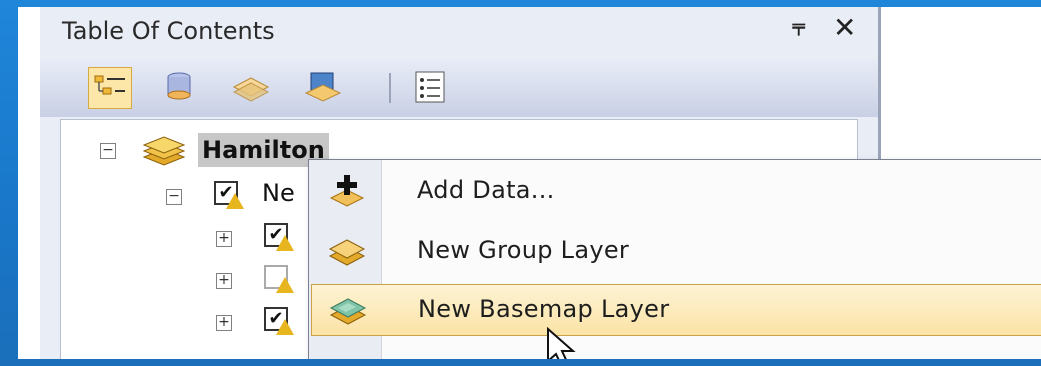  I want to click on menu-item-label: New Group Layer, so click(523, 250).